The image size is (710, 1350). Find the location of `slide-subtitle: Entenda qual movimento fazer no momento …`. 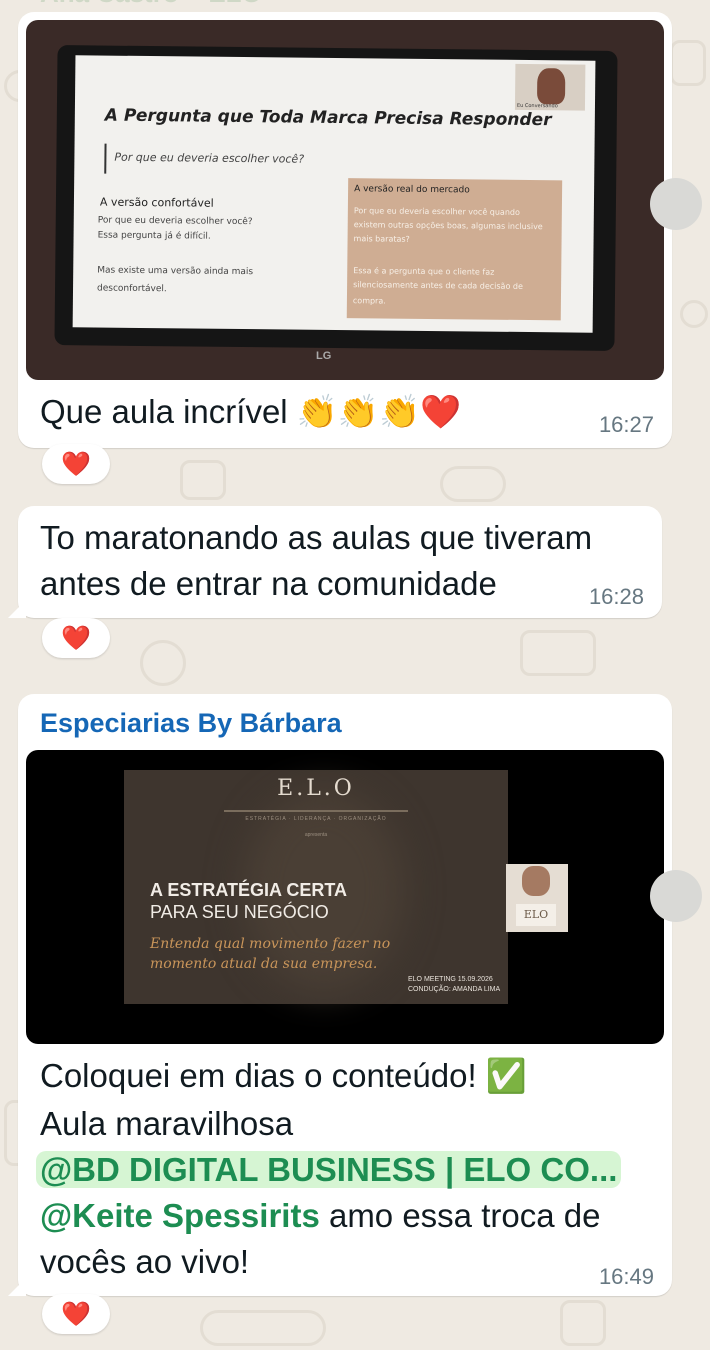

slide-subtitle: Entenda qual movimento fazer no momento … is located at coordinates (300, 954).